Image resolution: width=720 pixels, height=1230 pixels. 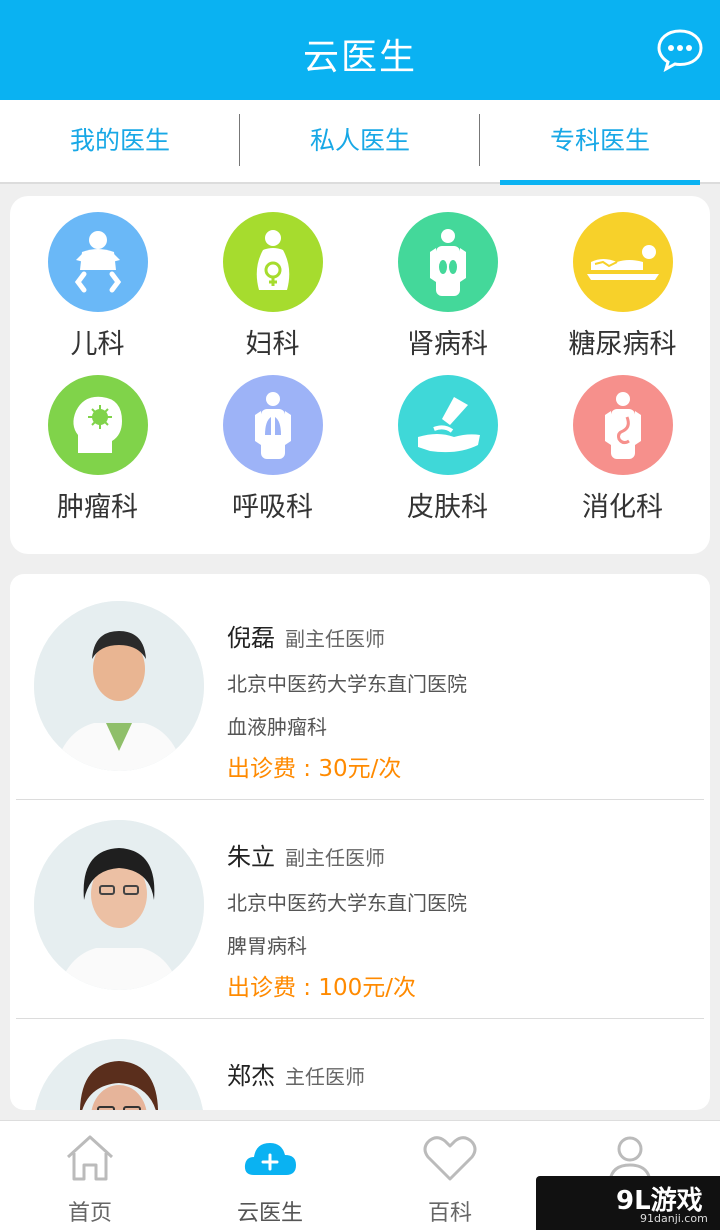 What do you see at coordinates (674, 1218) in the screenshot?
I see `watermark-sub: 91danji.com` at bounding box center [674, 1218].